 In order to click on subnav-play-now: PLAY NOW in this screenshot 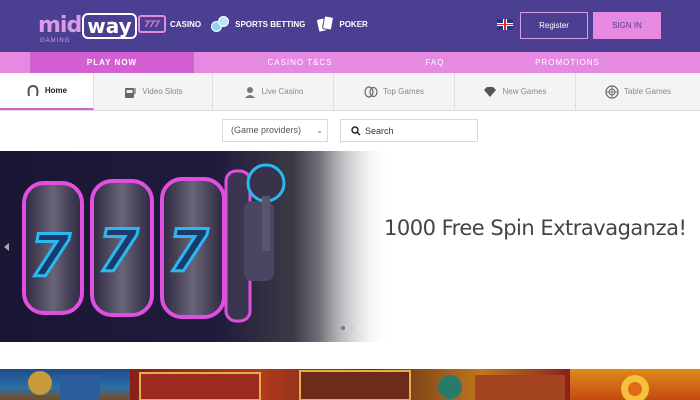, I will do `click(112, 62)`.